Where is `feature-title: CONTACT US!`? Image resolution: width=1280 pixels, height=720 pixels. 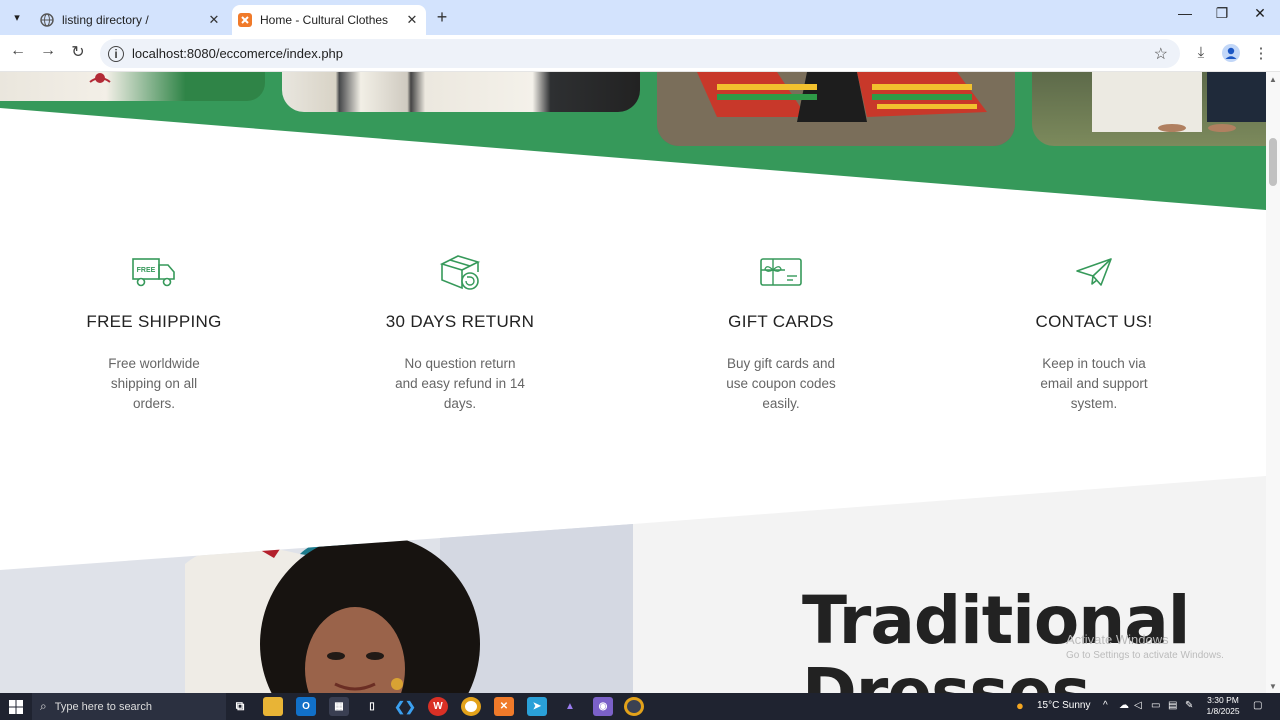
feature-title: CONTACT US! is located at coordinates (1094, 321).